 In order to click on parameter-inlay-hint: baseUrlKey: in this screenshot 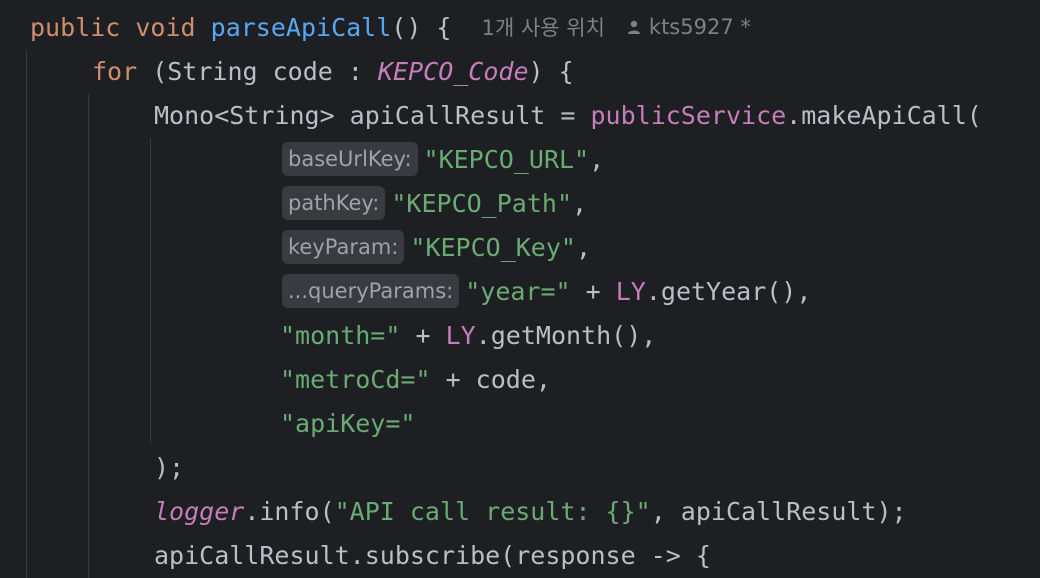, I will do `click(350, 159)`.